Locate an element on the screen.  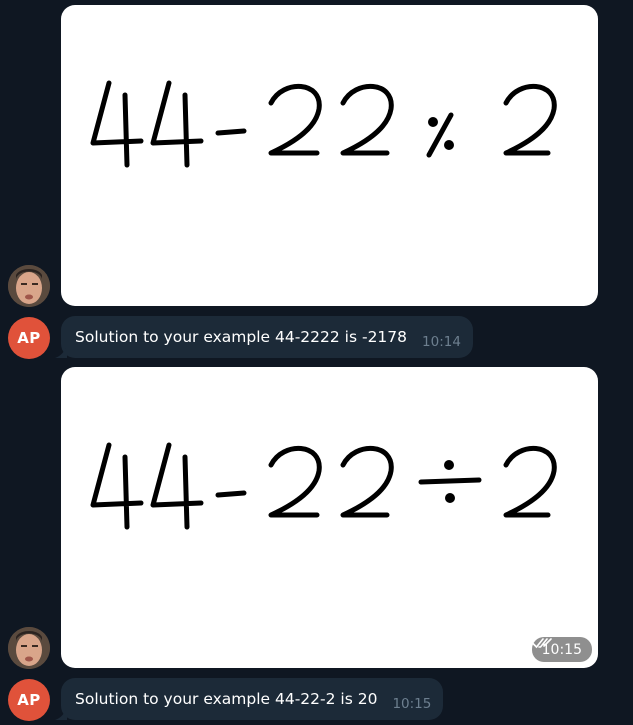
double-check-icon is located at coordinates (541, 643).